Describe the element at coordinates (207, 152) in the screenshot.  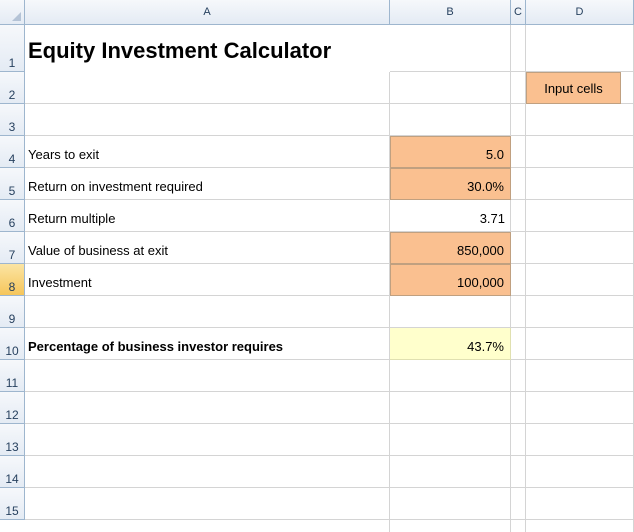
I see `label-years-to-exit: Years to exit` at that location.